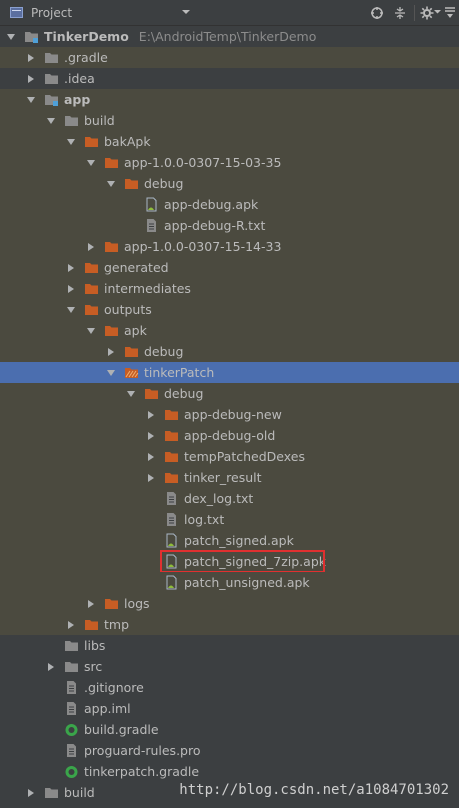  I want to click on tree-item-label: log.txt, so click(204, 519).